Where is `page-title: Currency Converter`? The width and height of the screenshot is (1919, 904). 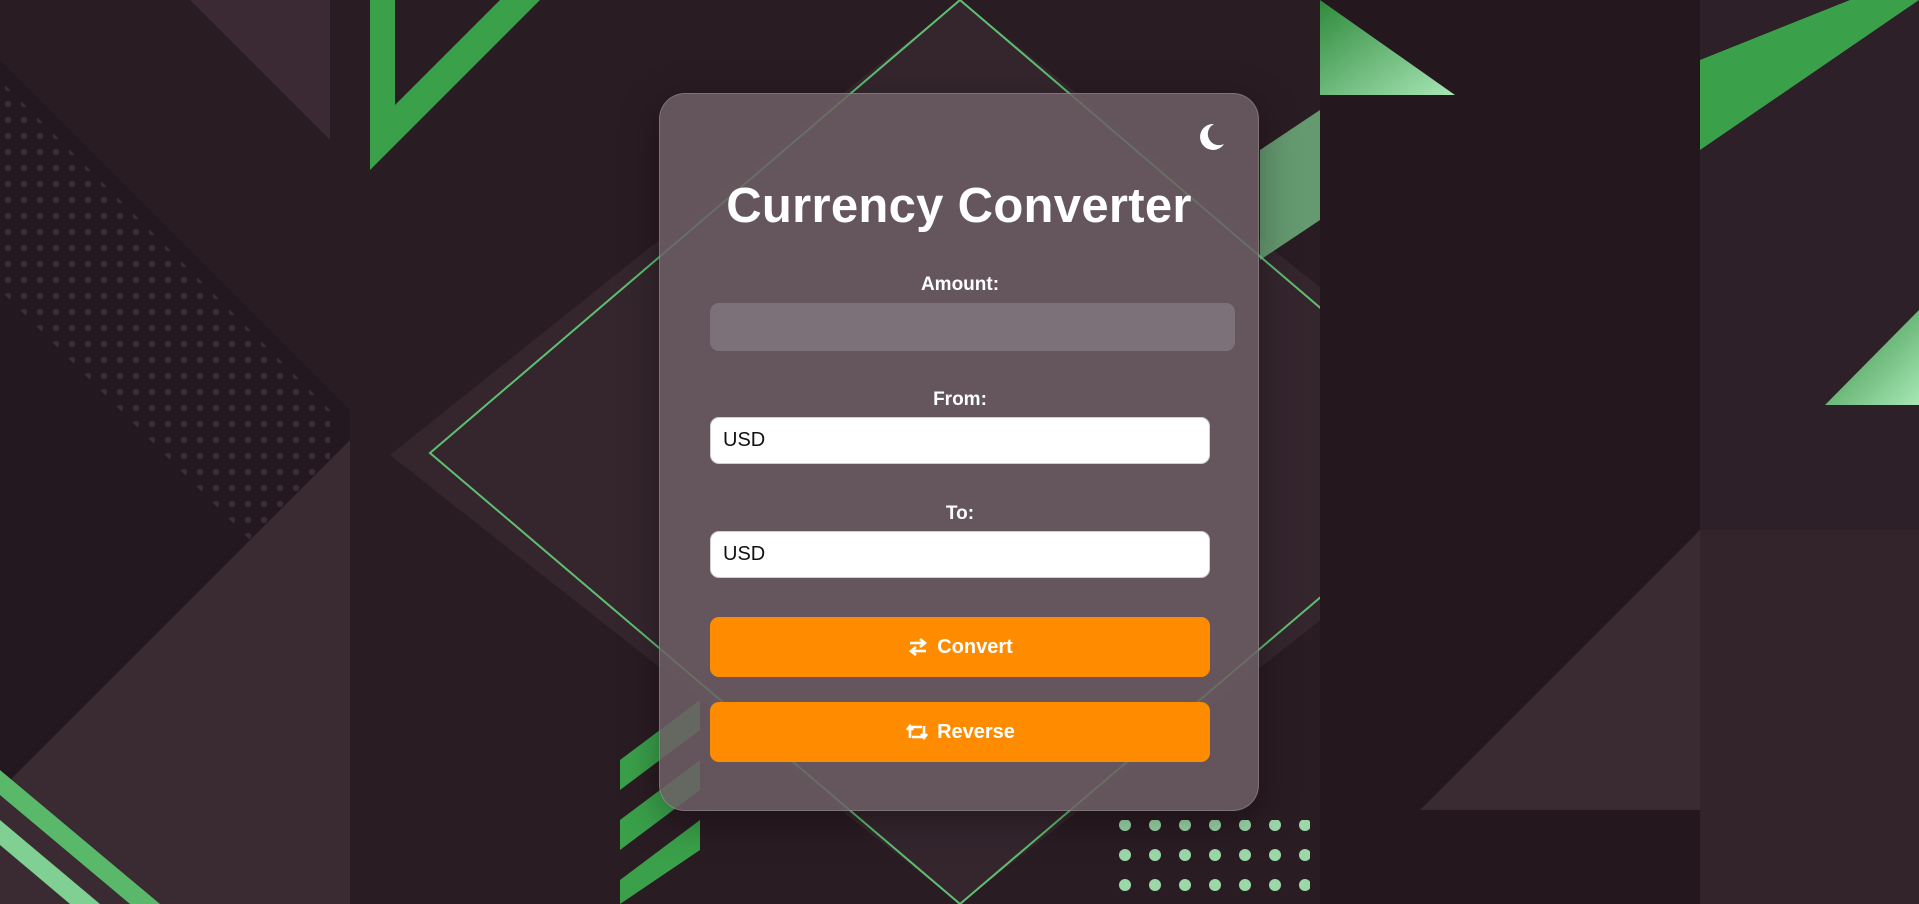
page-title: Currency Converter is located at coordinates (959, 206).